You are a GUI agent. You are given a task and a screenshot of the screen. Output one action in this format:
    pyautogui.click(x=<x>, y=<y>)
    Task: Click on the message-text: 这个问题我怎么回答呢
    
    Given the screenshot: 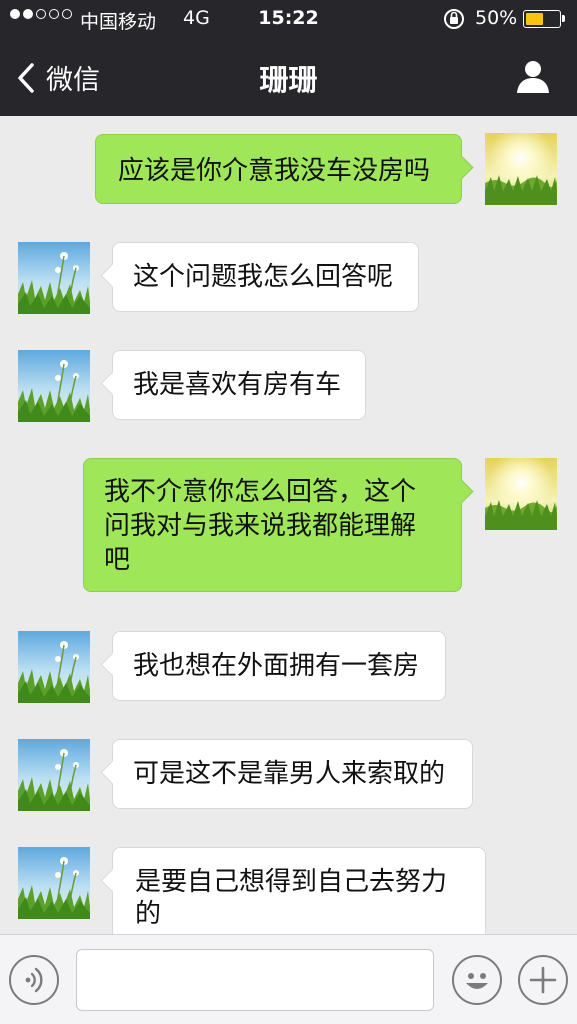 What is the action you would take?
    pyautogui.click(x=263, y=277)
    